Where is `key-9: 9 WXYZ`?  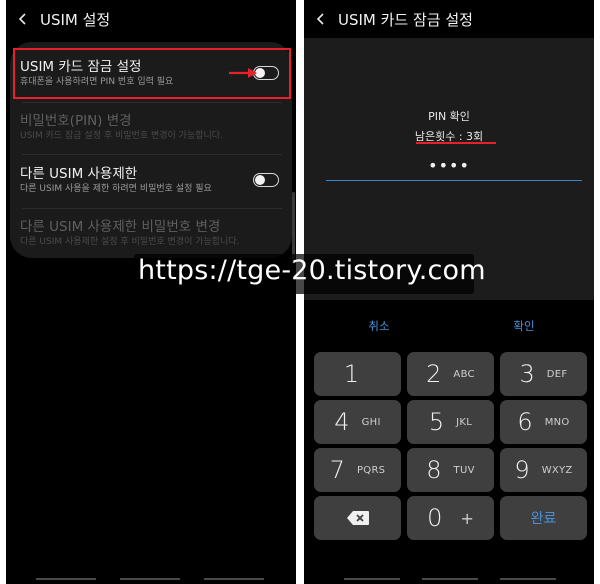
key-9: 9 WXYZ is located at coordinates (543, 470).